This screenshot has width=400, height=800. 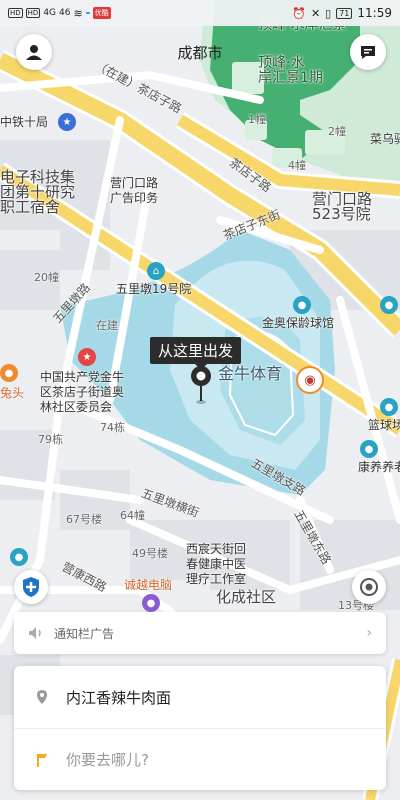 What do you see at coordinates (297, 165) in the screenshot?
I see `map-label-building-4: 4幢` at bounding box center [297, 165].